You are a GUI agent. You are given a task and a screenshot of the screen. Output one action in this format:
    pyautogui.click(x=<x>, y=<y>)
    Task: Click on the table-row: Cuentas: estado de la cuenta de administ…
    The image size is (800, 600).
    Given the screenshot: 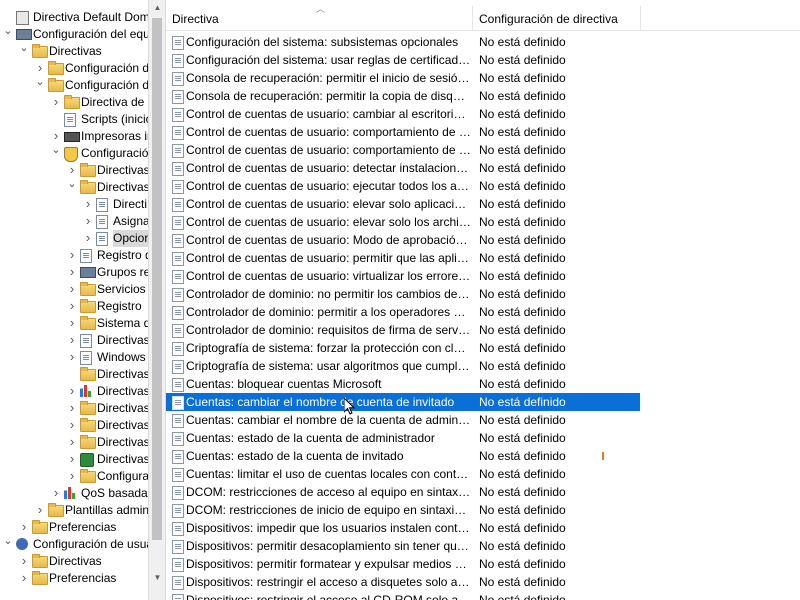 What is the action you would take?
    pyautogui.click(x=403, y=438)
    